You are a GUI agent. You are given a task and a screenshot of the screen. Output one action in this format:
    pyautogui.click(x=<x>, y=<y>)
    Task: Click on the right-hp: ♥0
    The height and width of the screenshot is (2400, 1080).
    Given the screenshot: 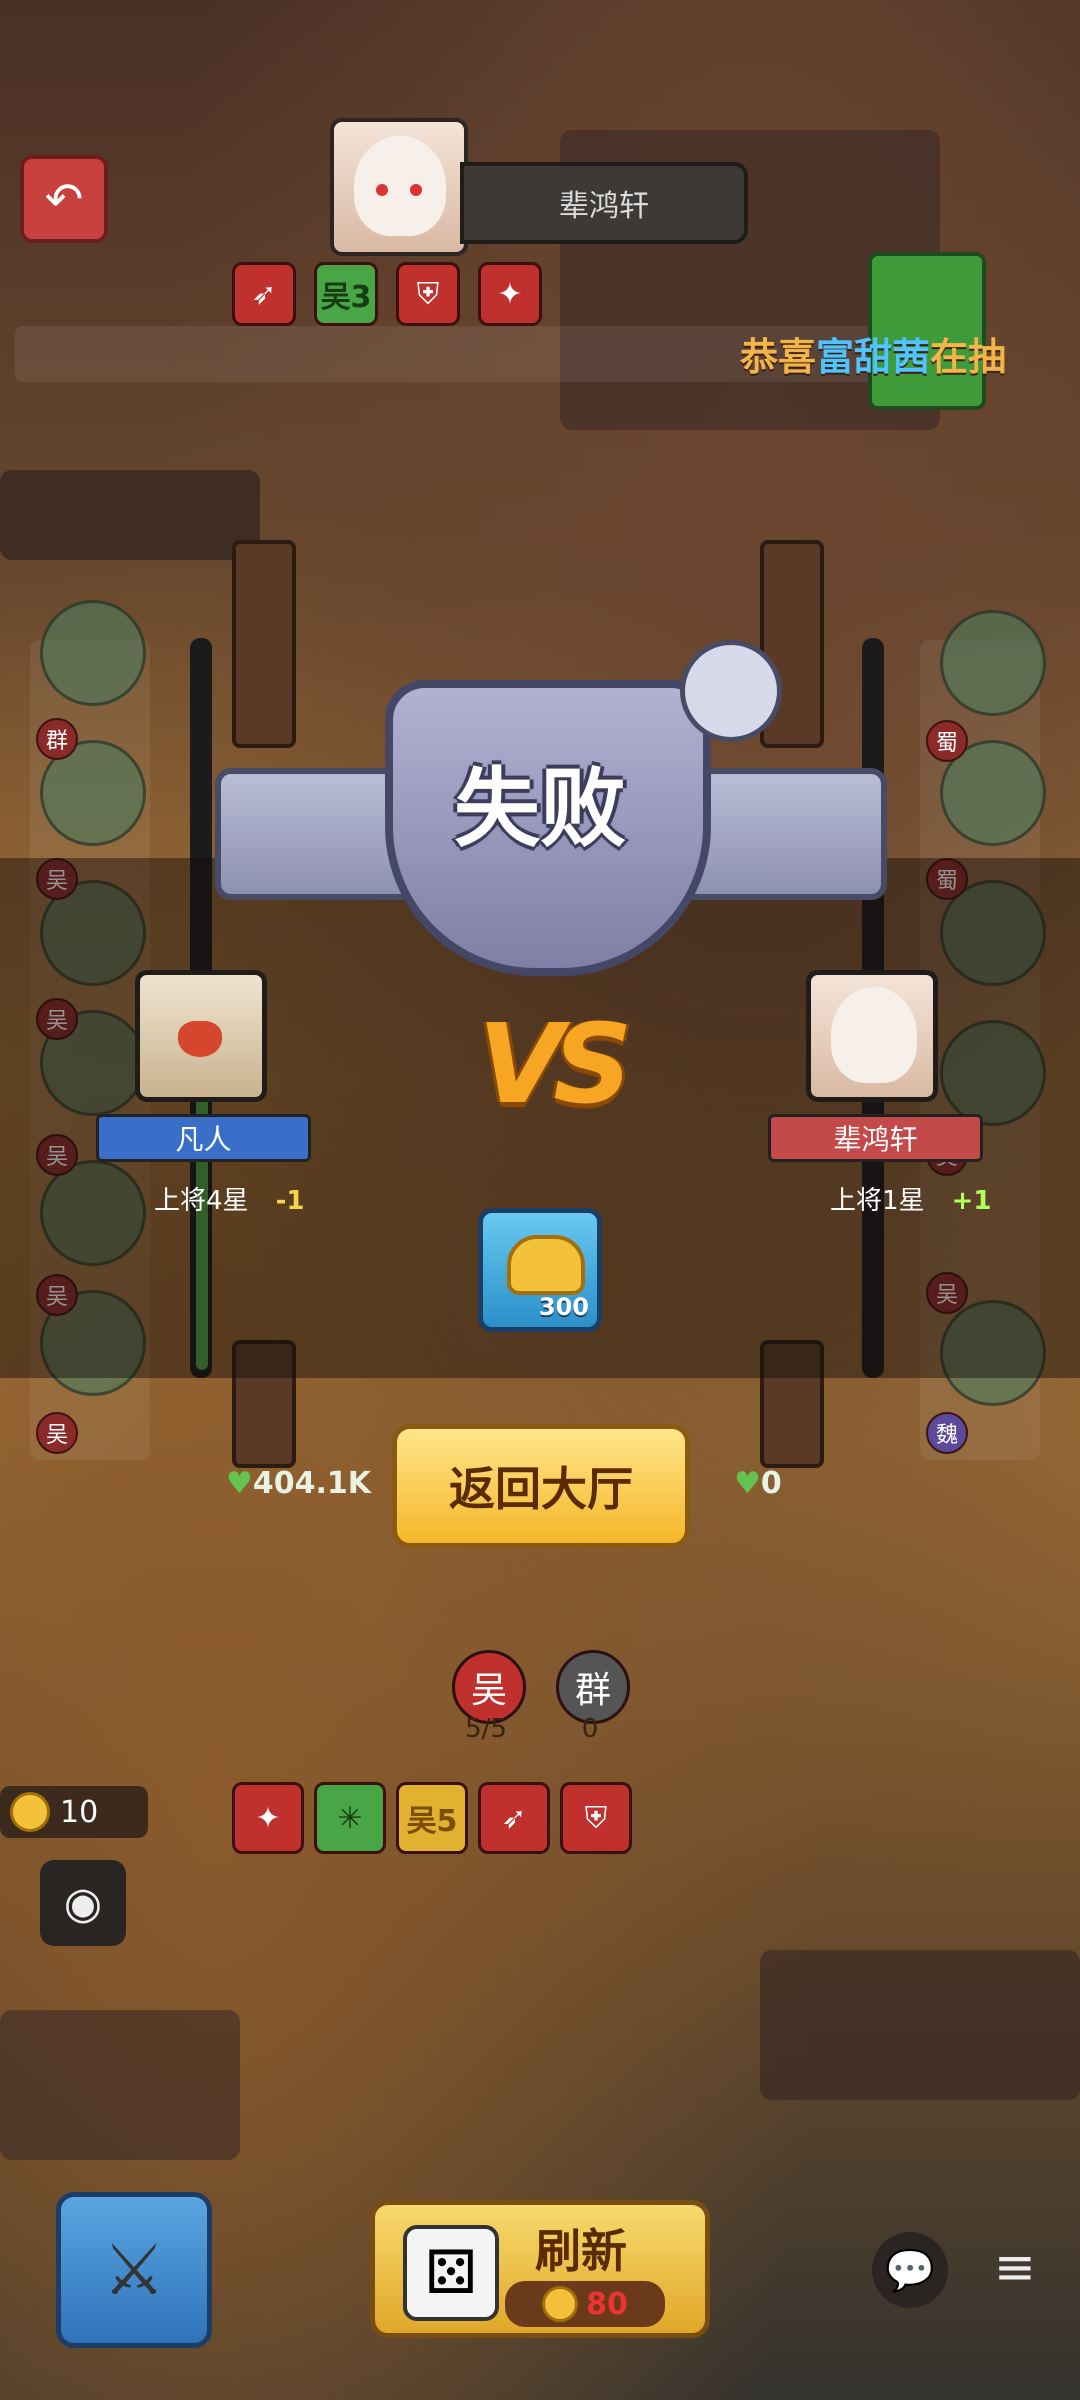 What is the action you would take?
    pyautogui.click(x=758, y=1483)
    